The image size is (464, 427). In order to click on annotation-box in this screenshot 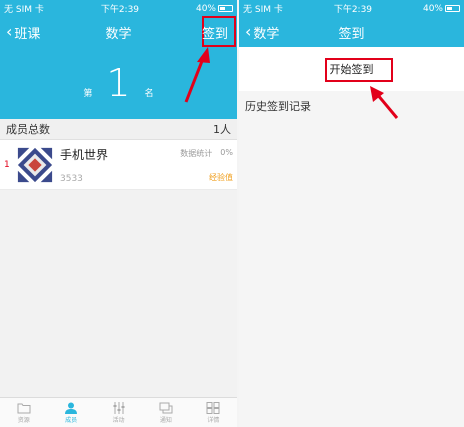, I will do `click(359, 70)`.